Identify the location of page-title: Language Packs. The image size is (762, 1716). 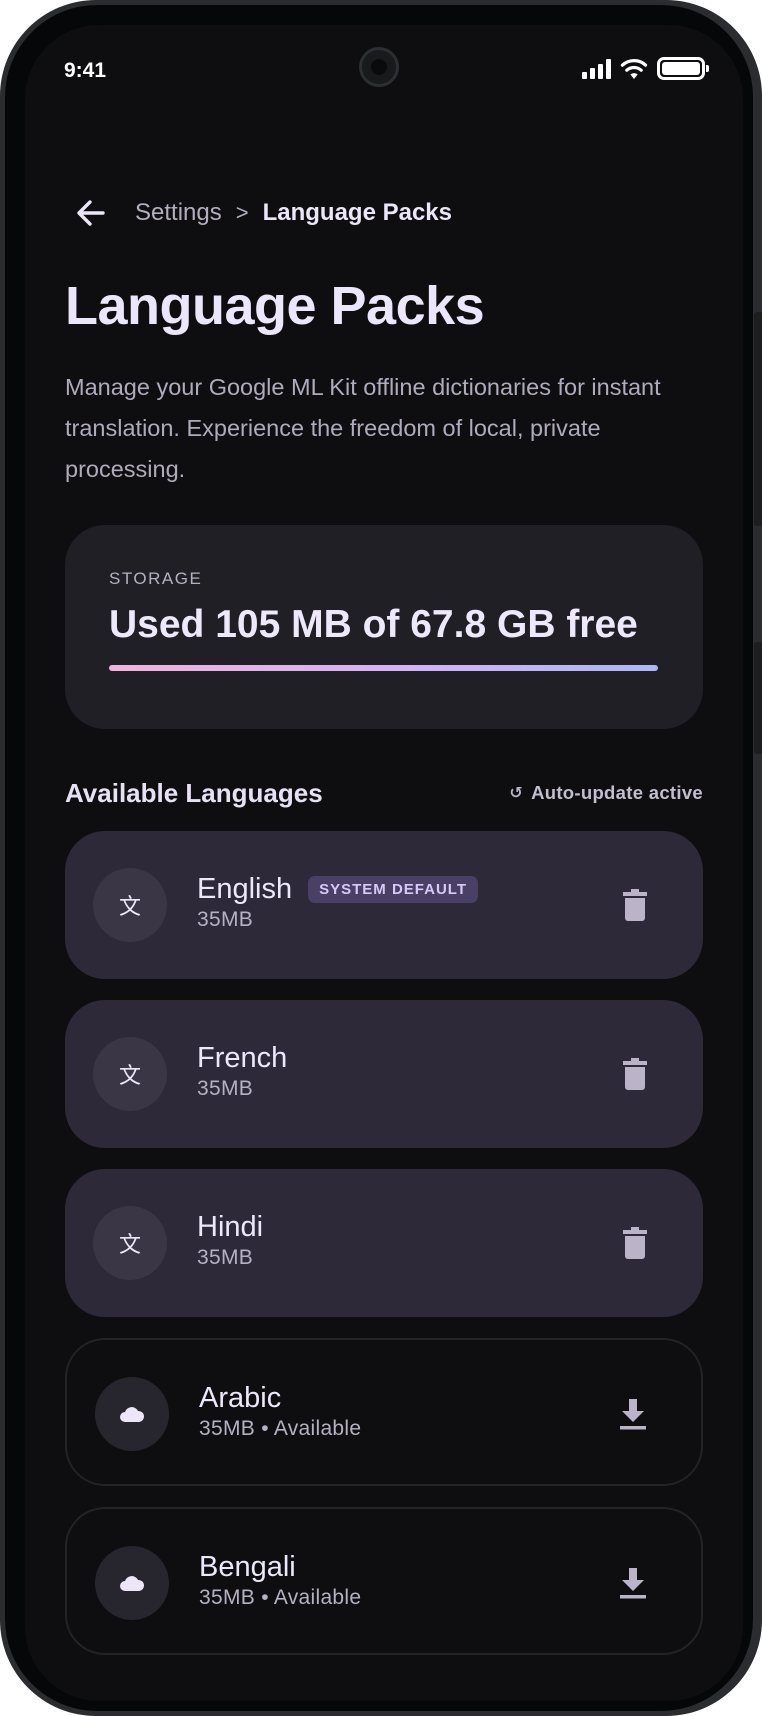
(275, 306).